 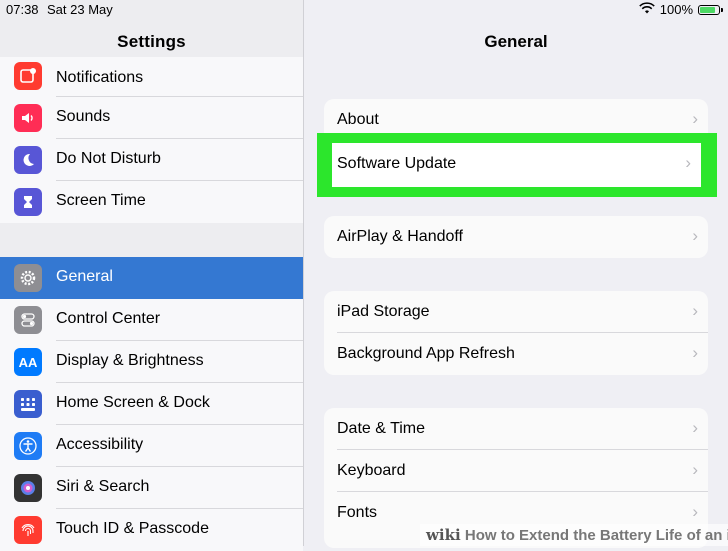 I want to click on sidebar-item-siri-search: Siri & Search, so click(x=151, y=488).